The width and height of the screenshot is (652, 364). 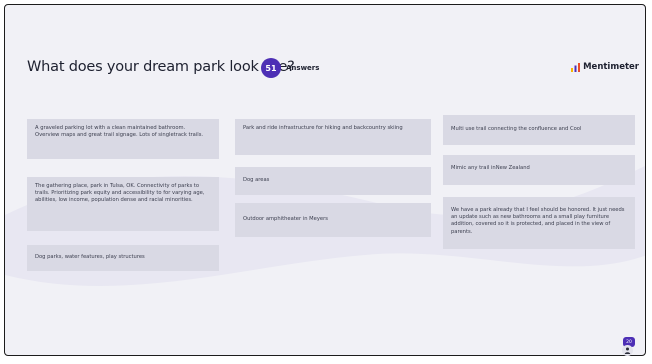 I want to click on response-card: Outdoor amphitheater in Meyers, so click(x=333, y=220).